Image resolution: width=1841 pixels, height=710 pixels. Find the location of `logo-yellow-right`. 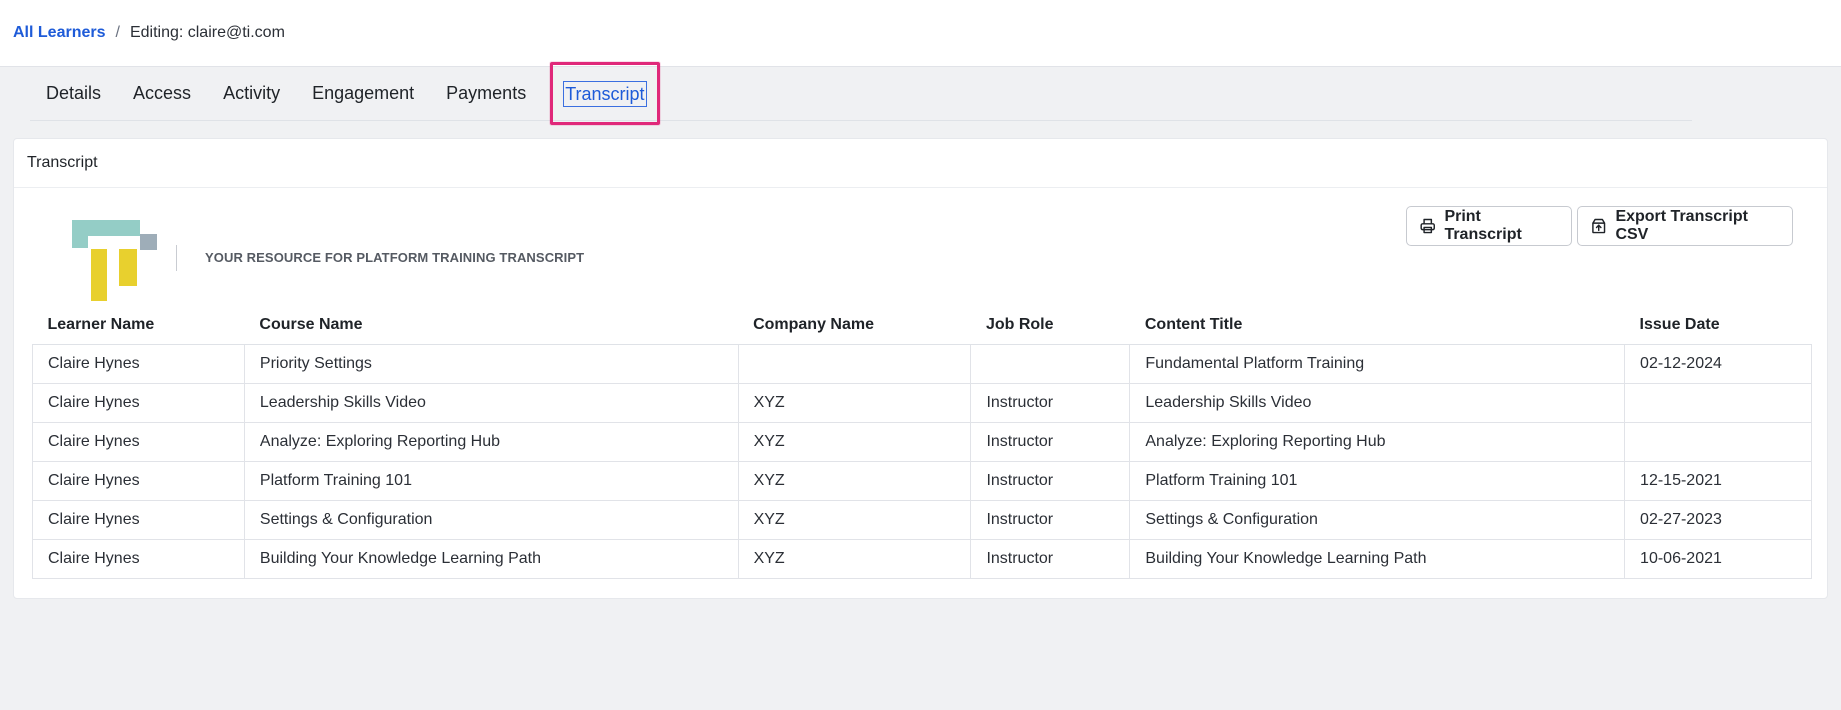

logo-yellow-right is located at coordinates (128, 267).